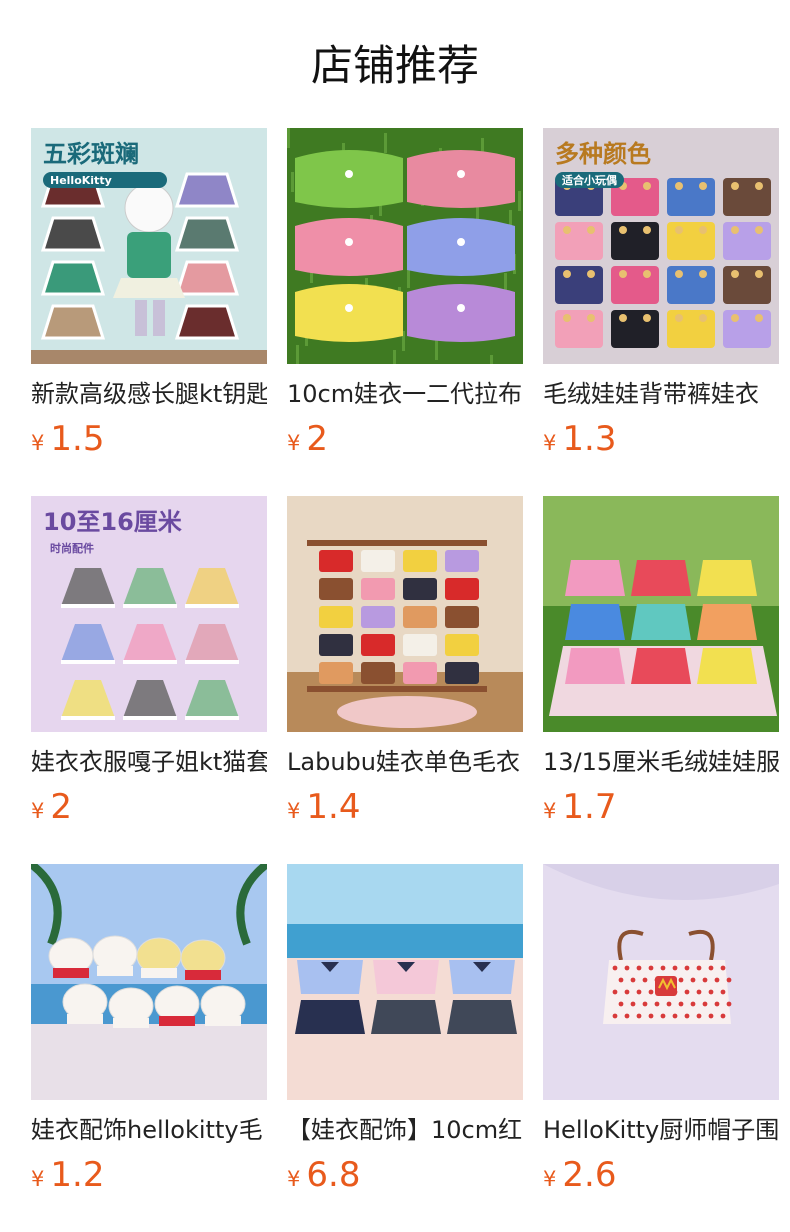  I want to click on product-card: 10cm娃衣一二代拉布 ¥2, so click(405, 312).